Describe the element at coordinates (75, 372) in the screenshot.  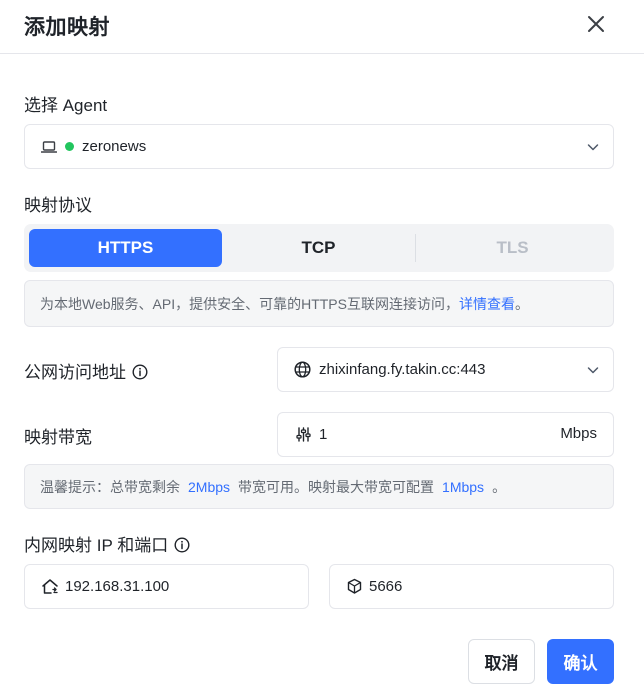
I see `public-address-label-text: 公网访问地址` at that location.